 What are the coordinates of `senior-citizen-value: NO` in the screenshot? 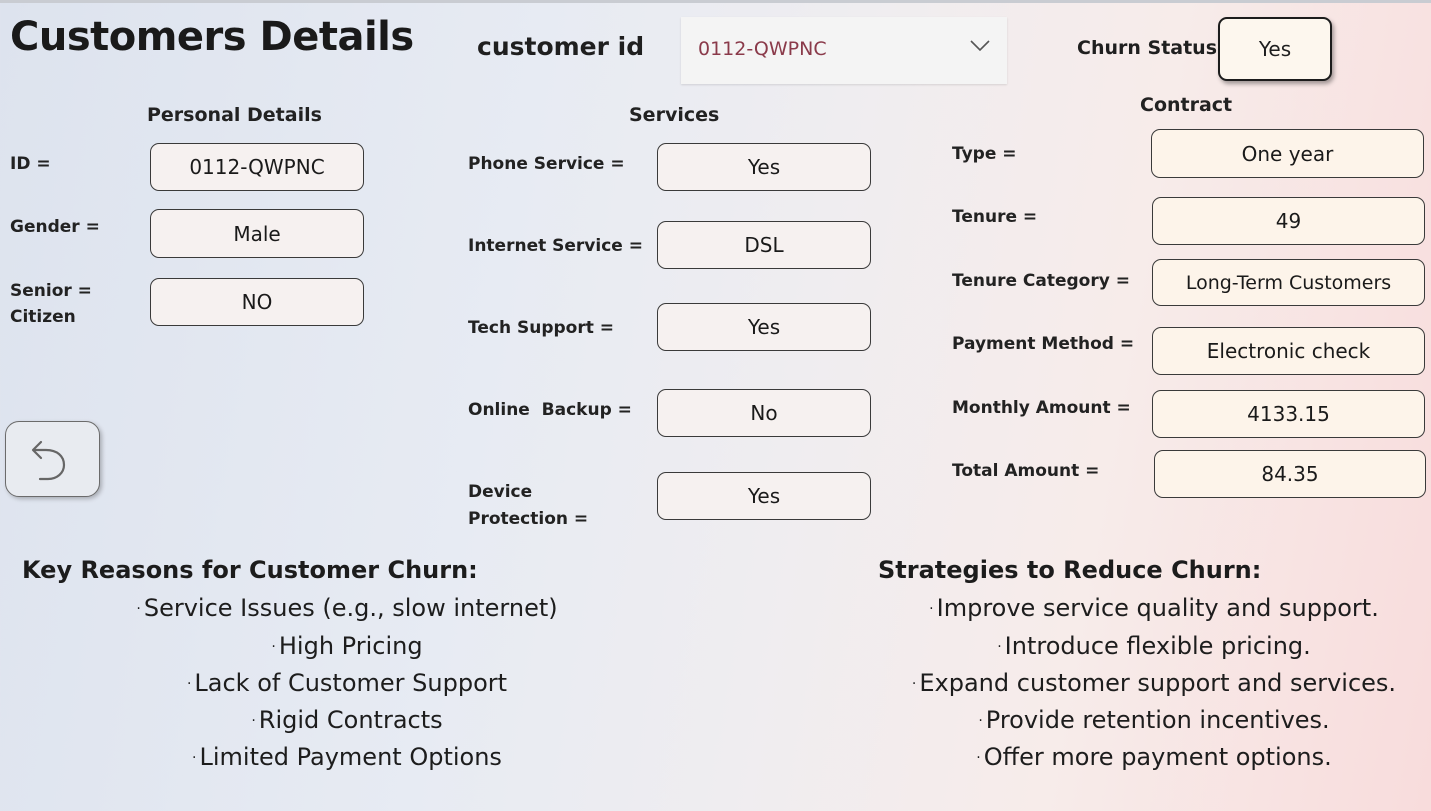 It's located at (257, 302).